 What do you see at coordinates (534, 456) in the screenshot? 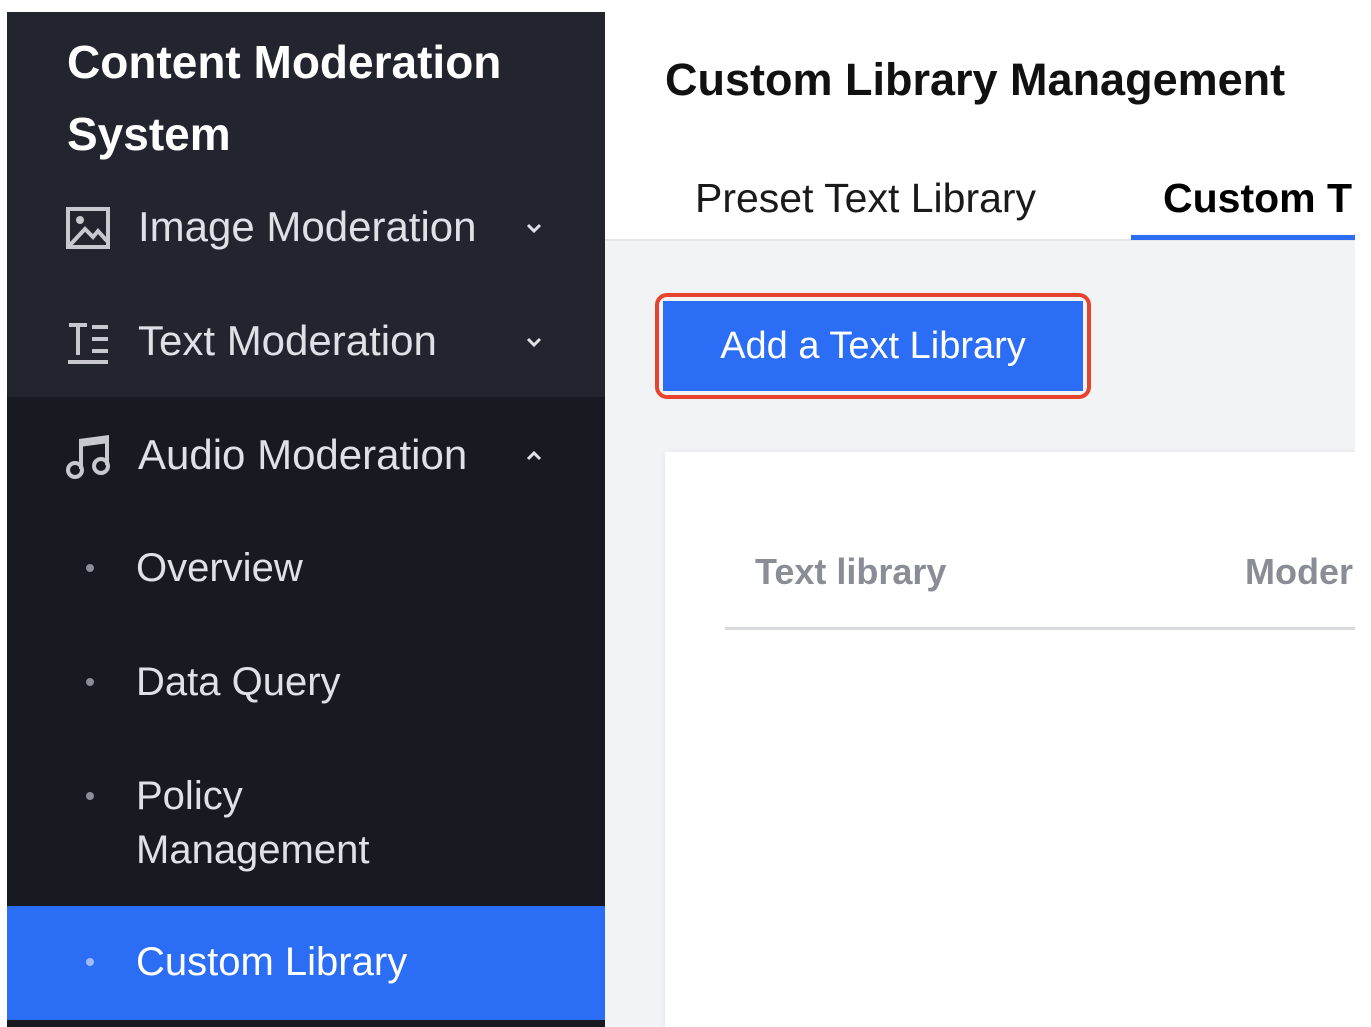
I see `chevron-up-icon` at bounding box center [534, 456].